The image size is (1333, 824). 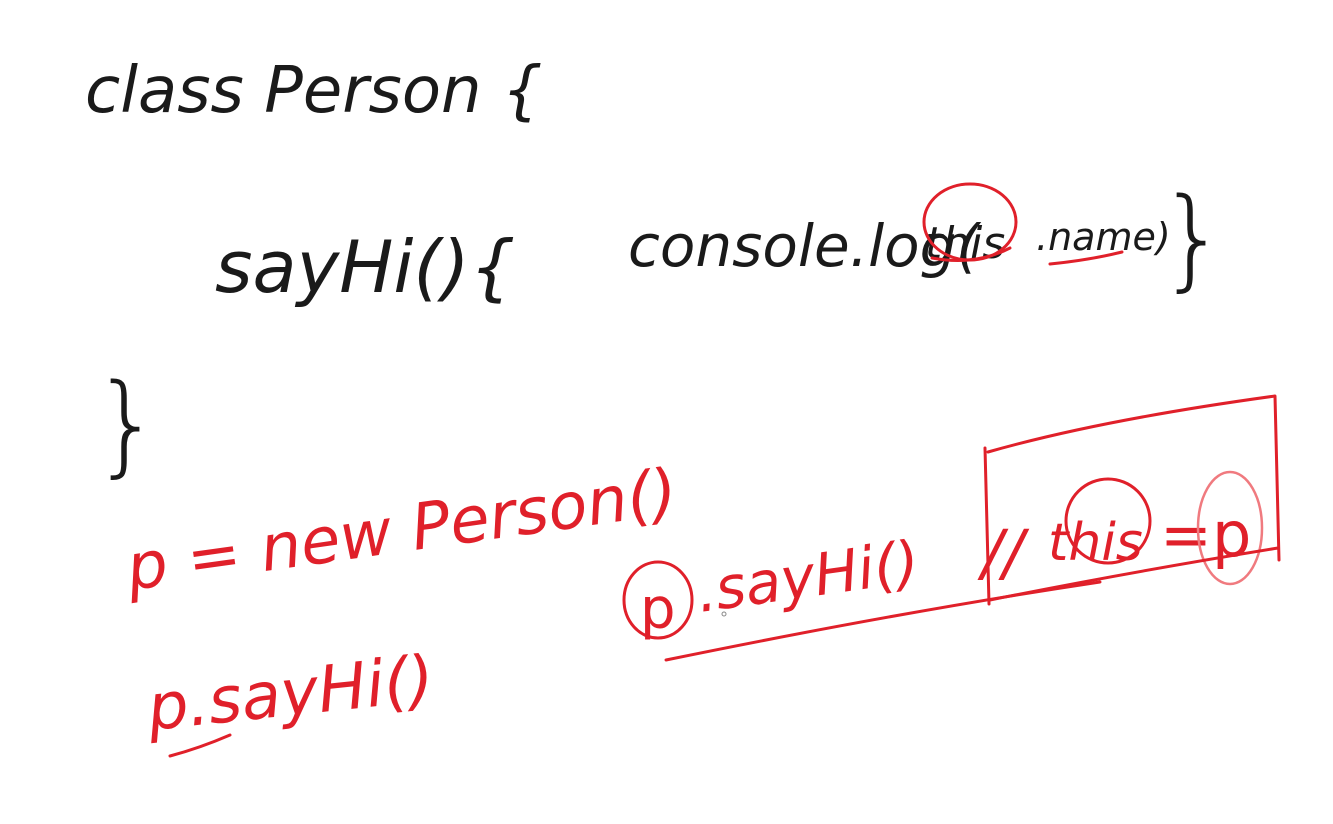 I want to click on class-declaration-text: class Person {, so click(x=314, y=91).